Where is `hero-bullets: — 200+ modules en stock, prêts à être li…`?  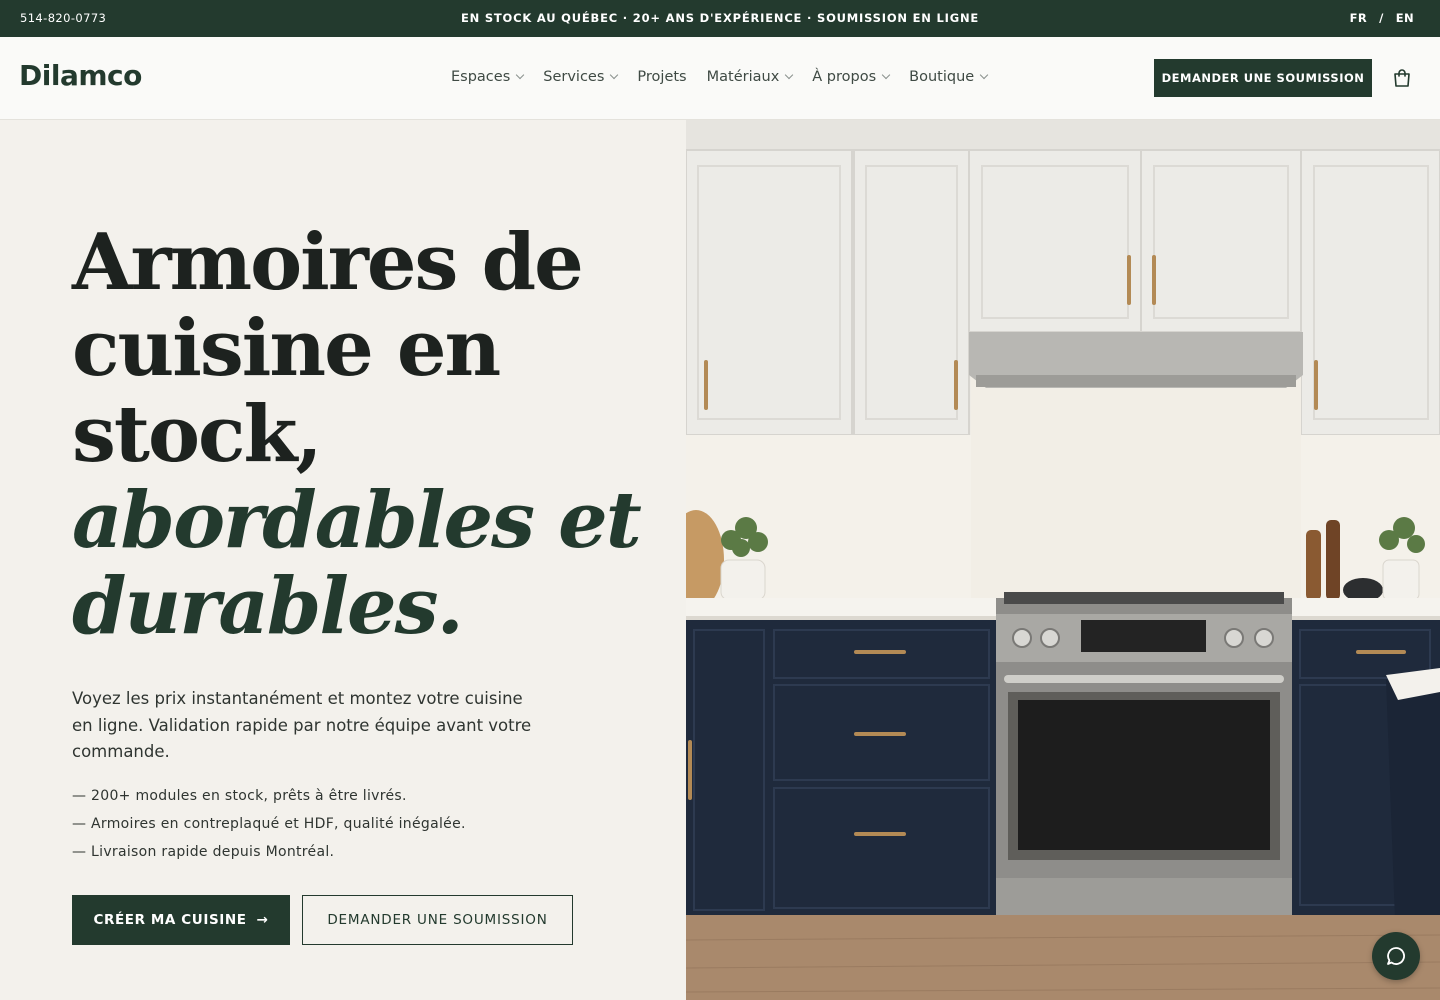 hero-bullets: — 200+ modules en stock, prêts à être li… is located at coordinates (269, 830).